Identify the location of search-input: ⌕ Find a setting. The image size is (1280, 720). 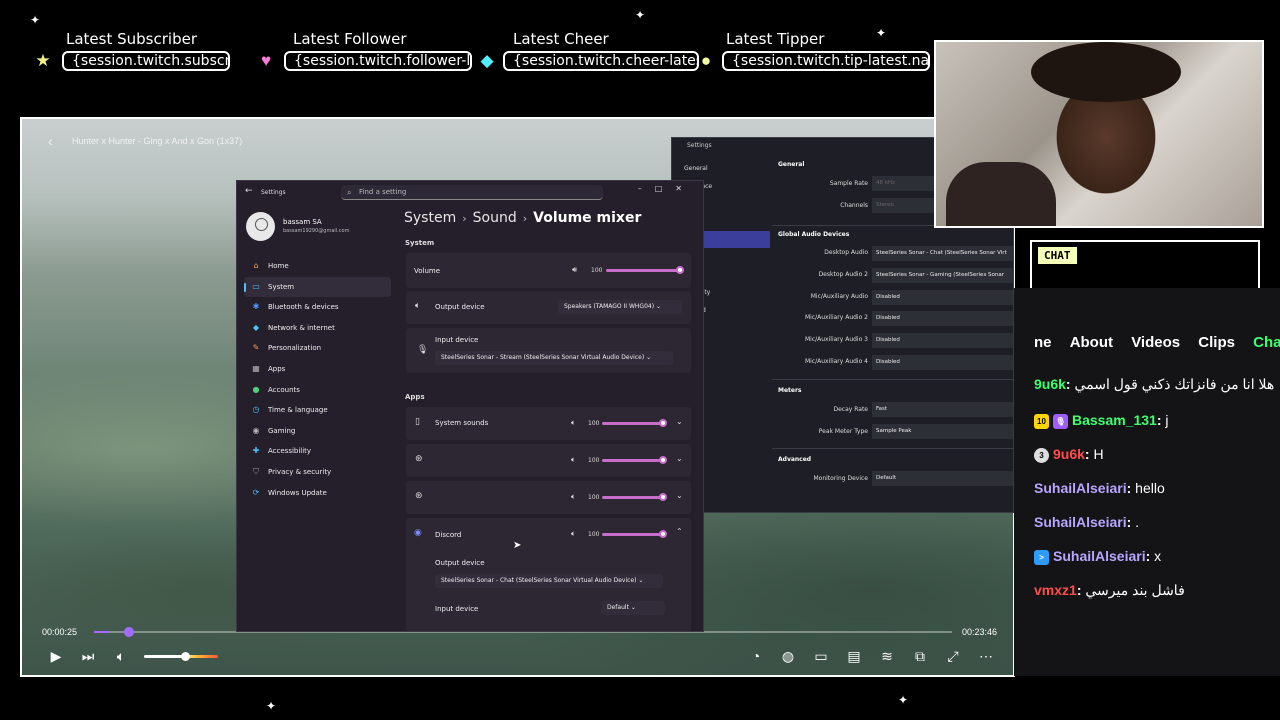
(472, 192).